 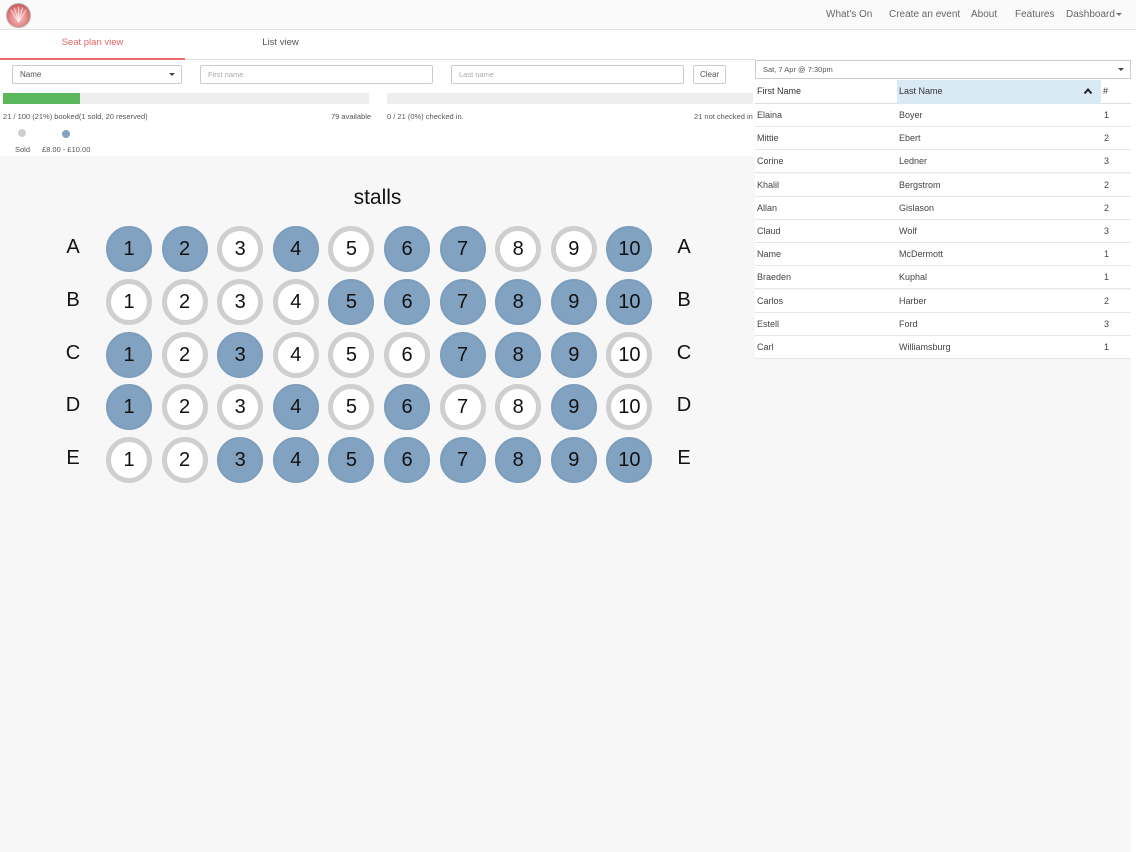 I want to click on clear-button: Clear, so click(x=709, y=74).